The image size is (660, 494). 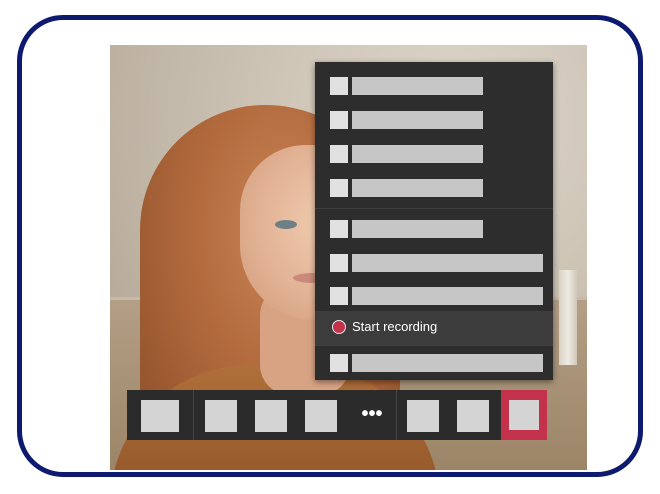 I want to click on reaction-icon, so click(x=423, y=416).